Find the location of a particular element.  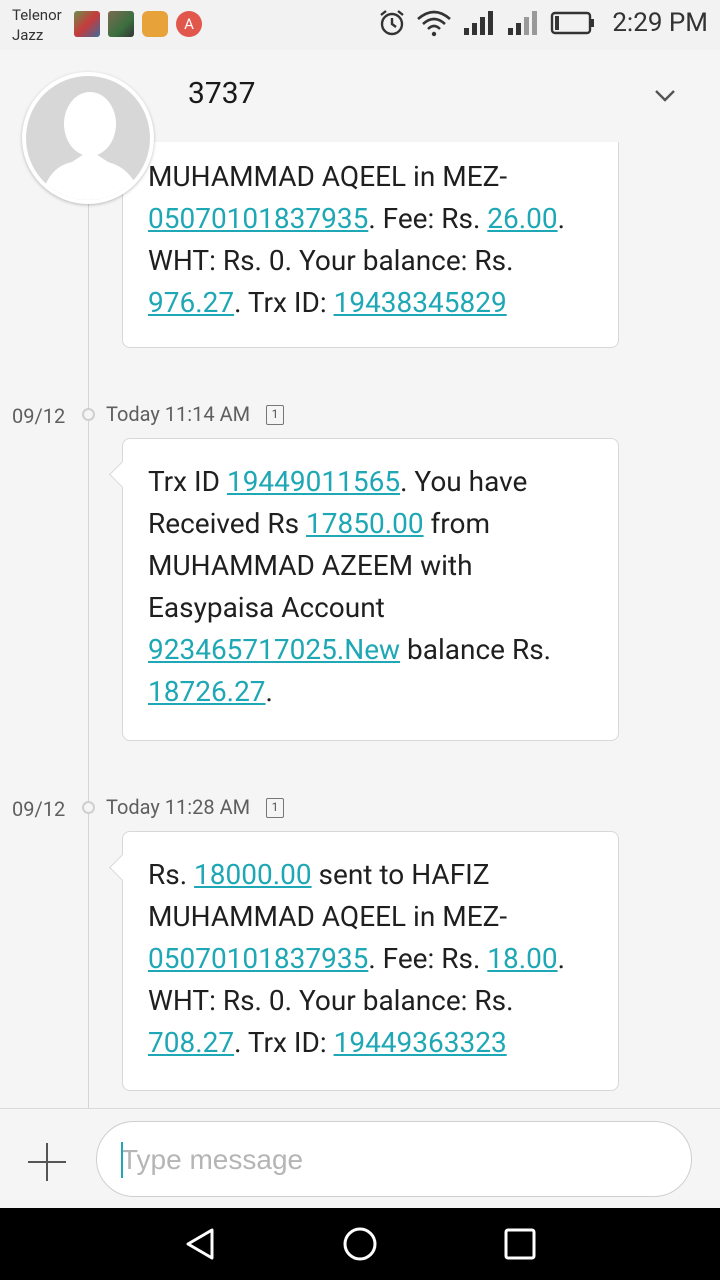

status-bar: Telenor Jazz A 2:29 PM is located at coordinates (360, 25).